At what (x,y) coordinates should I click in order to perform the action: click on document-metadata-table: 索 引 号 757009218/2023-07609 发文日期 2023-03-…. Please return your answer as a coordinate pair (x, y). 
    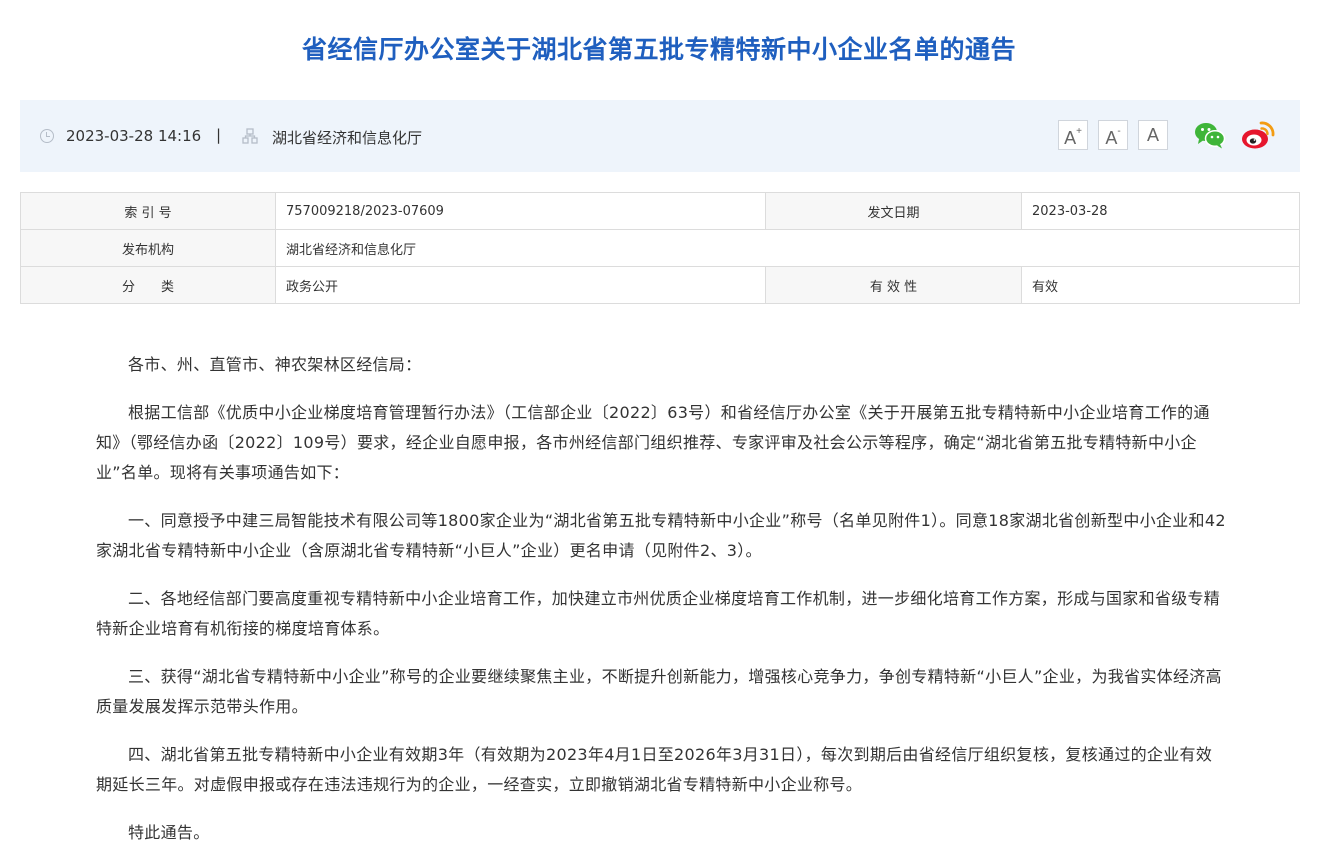
    Looking at the image, I should click on (660, 248).